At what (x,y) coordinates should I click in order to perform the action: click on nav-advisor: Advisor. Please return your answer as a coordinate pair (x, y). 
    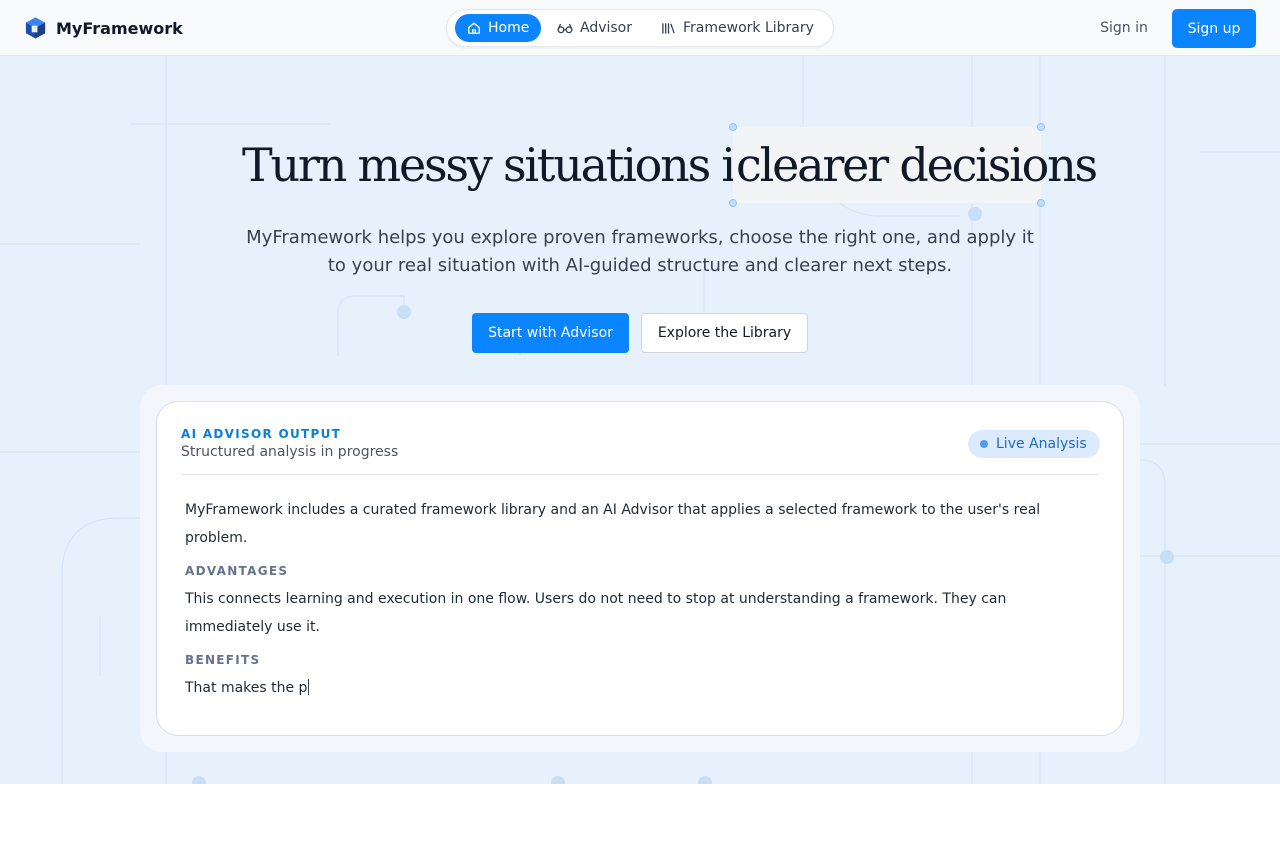
    Looking at the image, I should click on (594, 28).